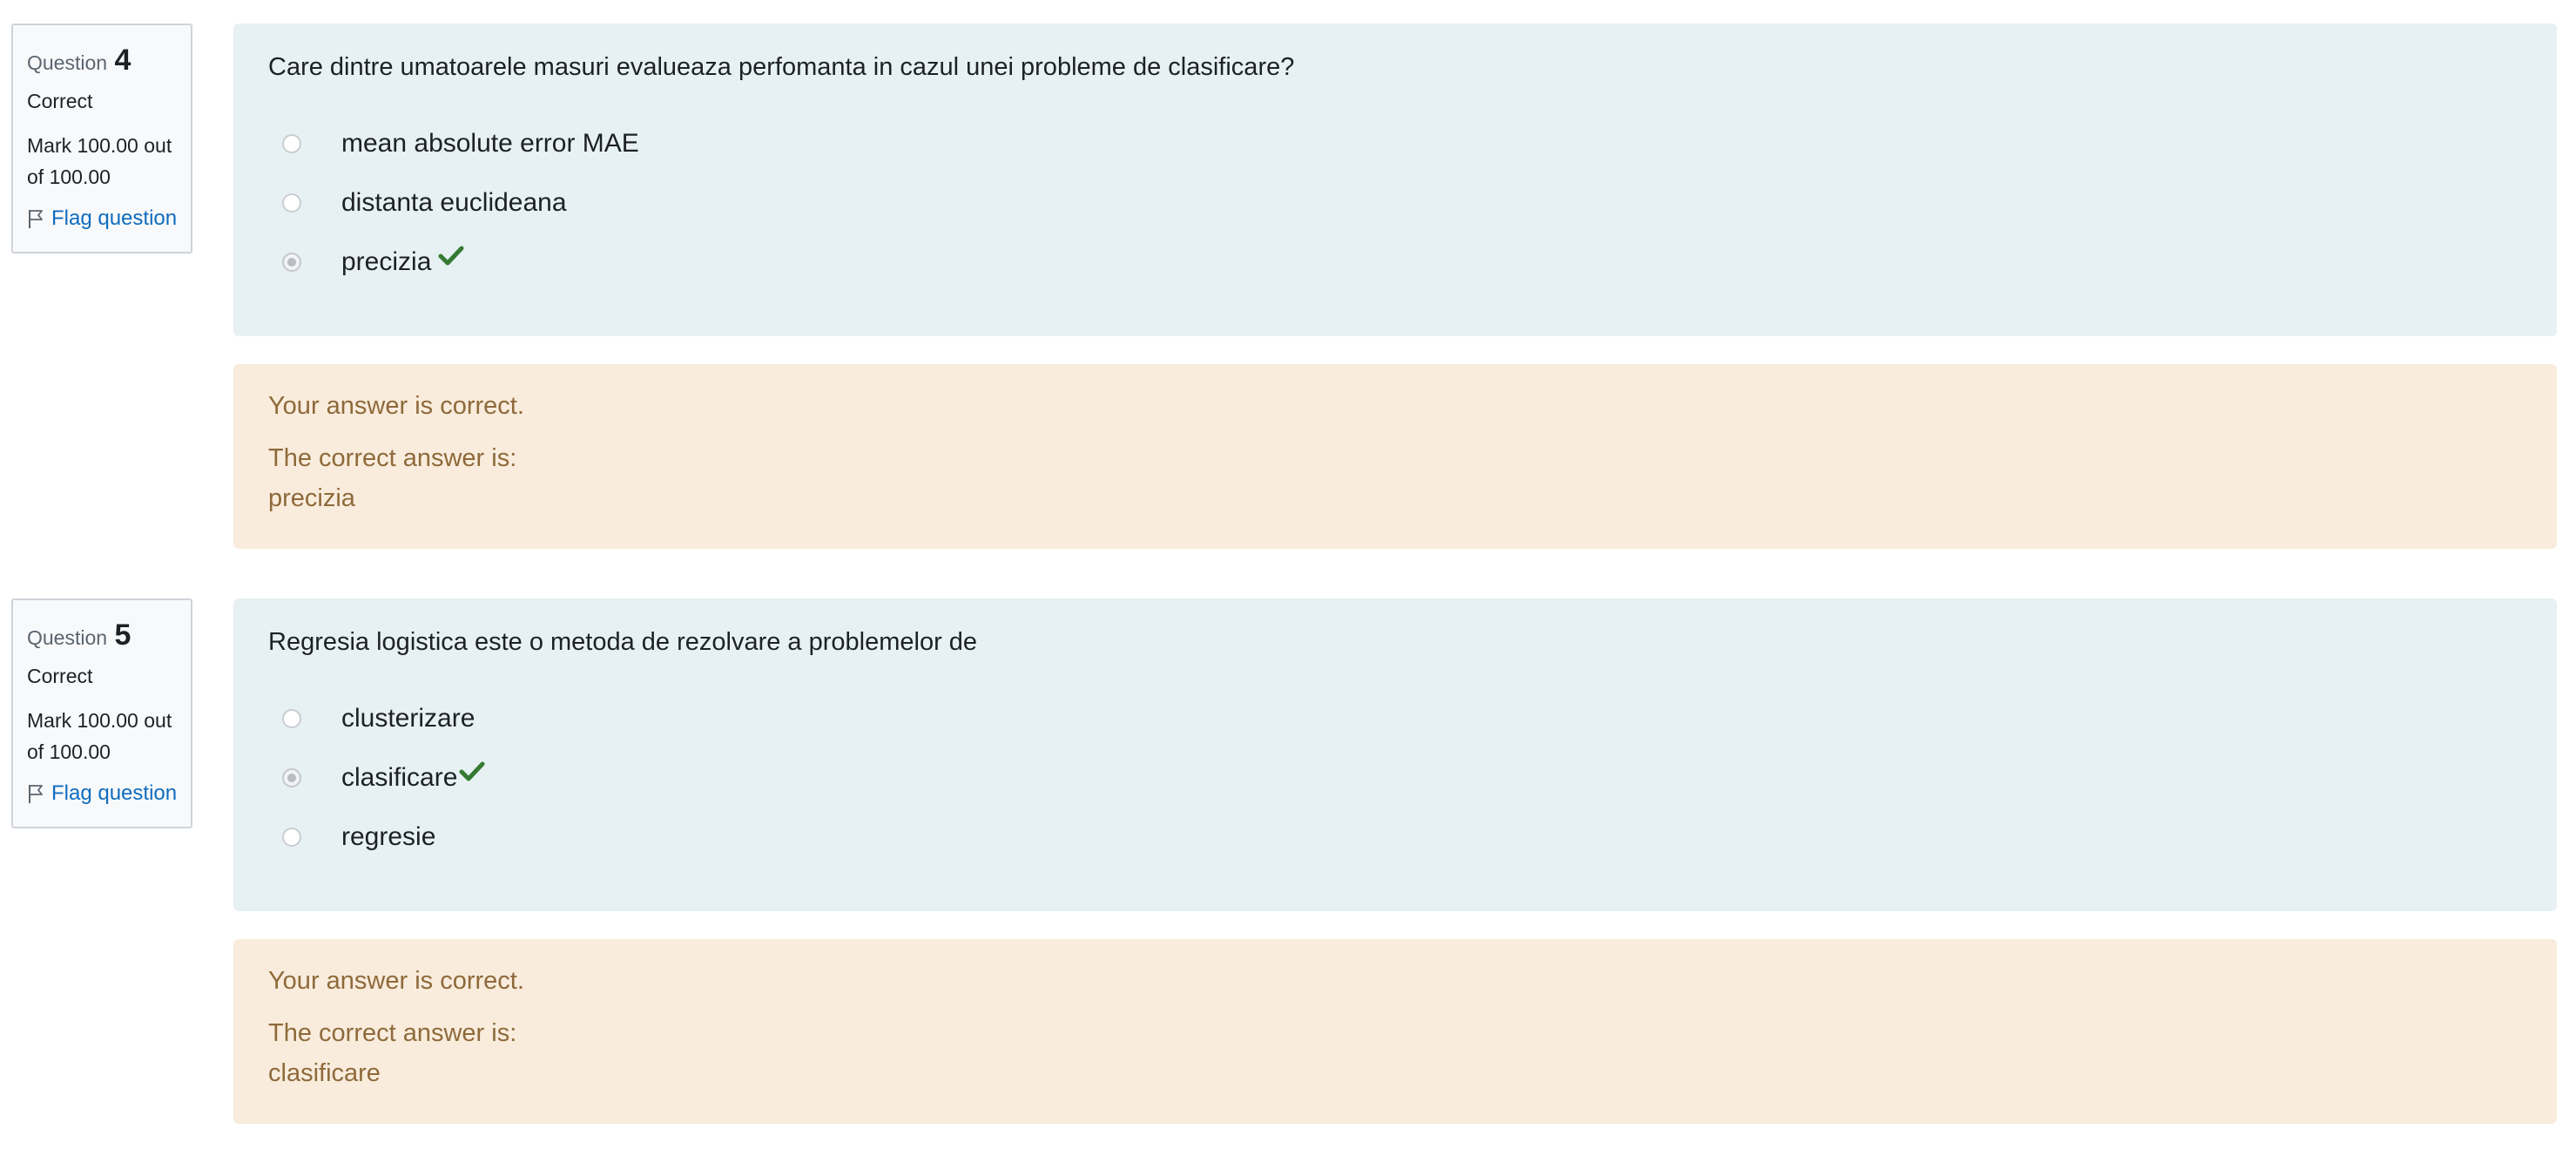  Describe the element at coordinates (122, 60) in the screenshot. I see `question-number-value: 4` at that location.